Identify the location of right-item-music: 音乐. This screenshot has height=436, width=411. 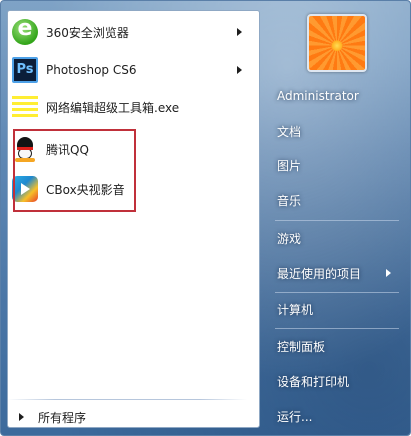
(336, 200).